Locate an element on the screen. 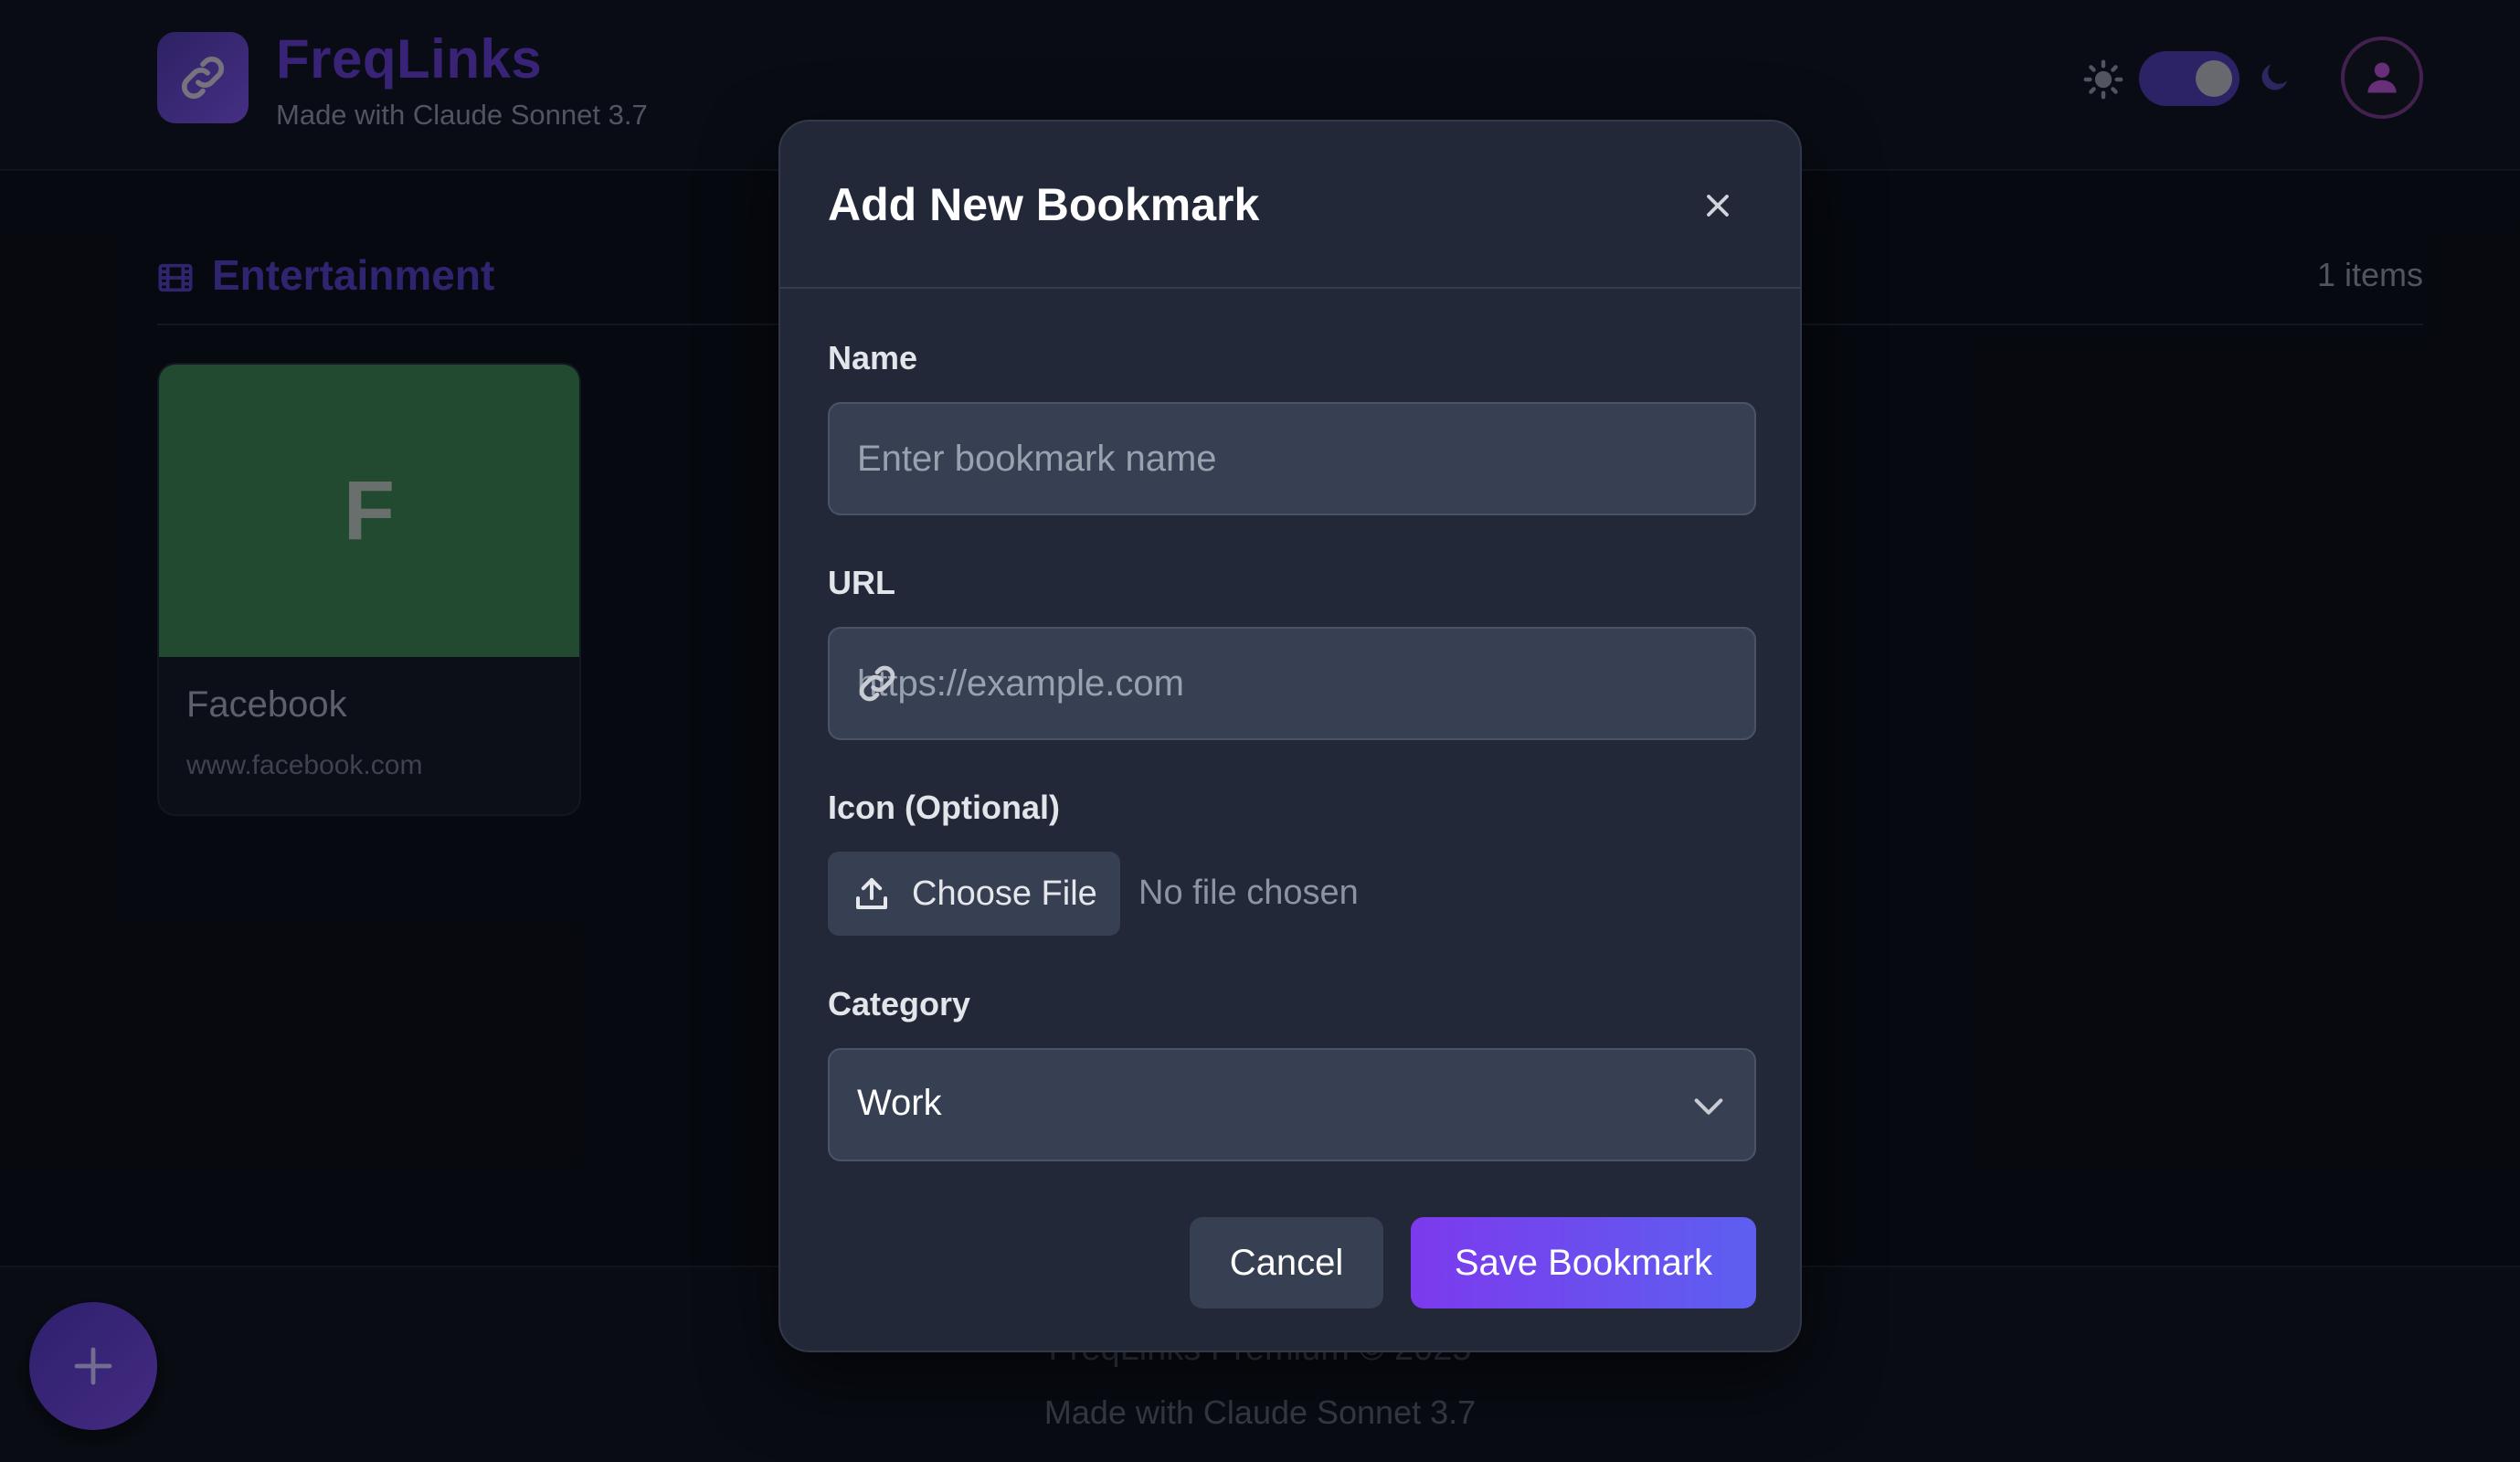 This screenshot has width=2520, height=1462. choose-file-button: Choose File is located at coordinates (974, 894).